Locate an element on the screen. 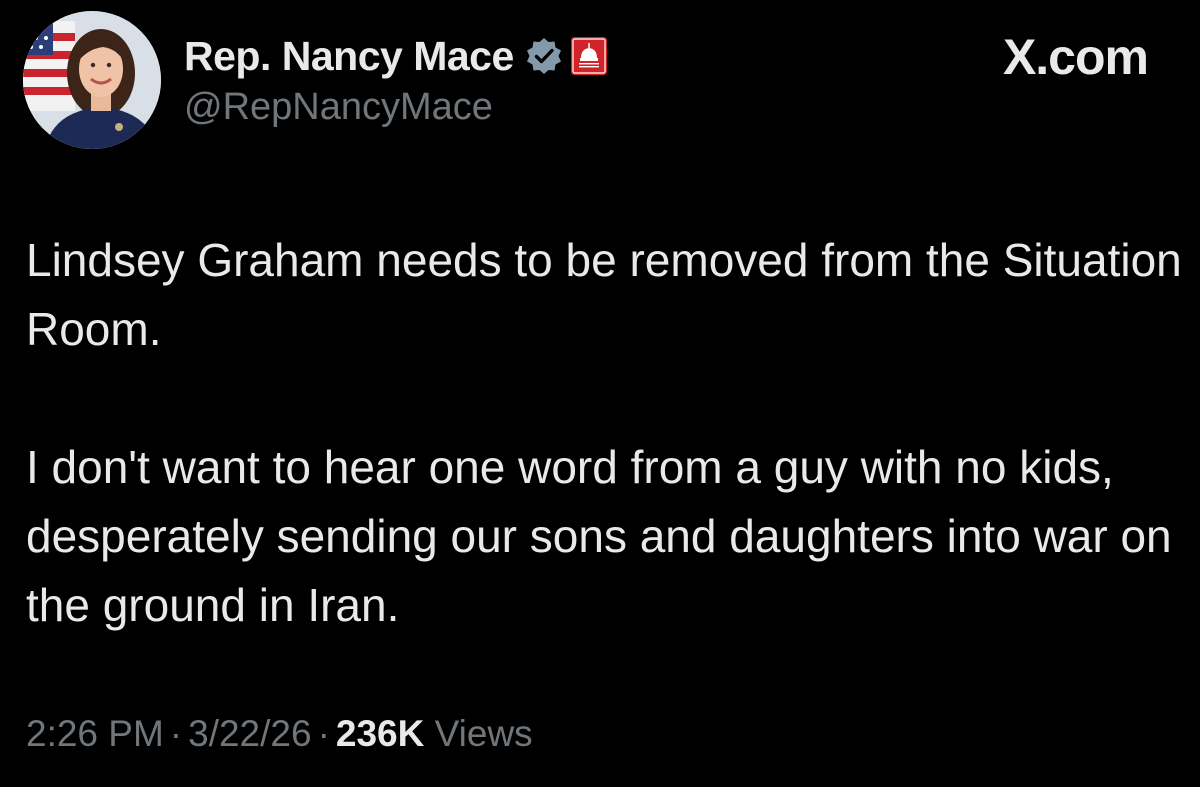 The height and width of the screenshot is (787, 1200). avatar-image is located at coordinates (92, 80).